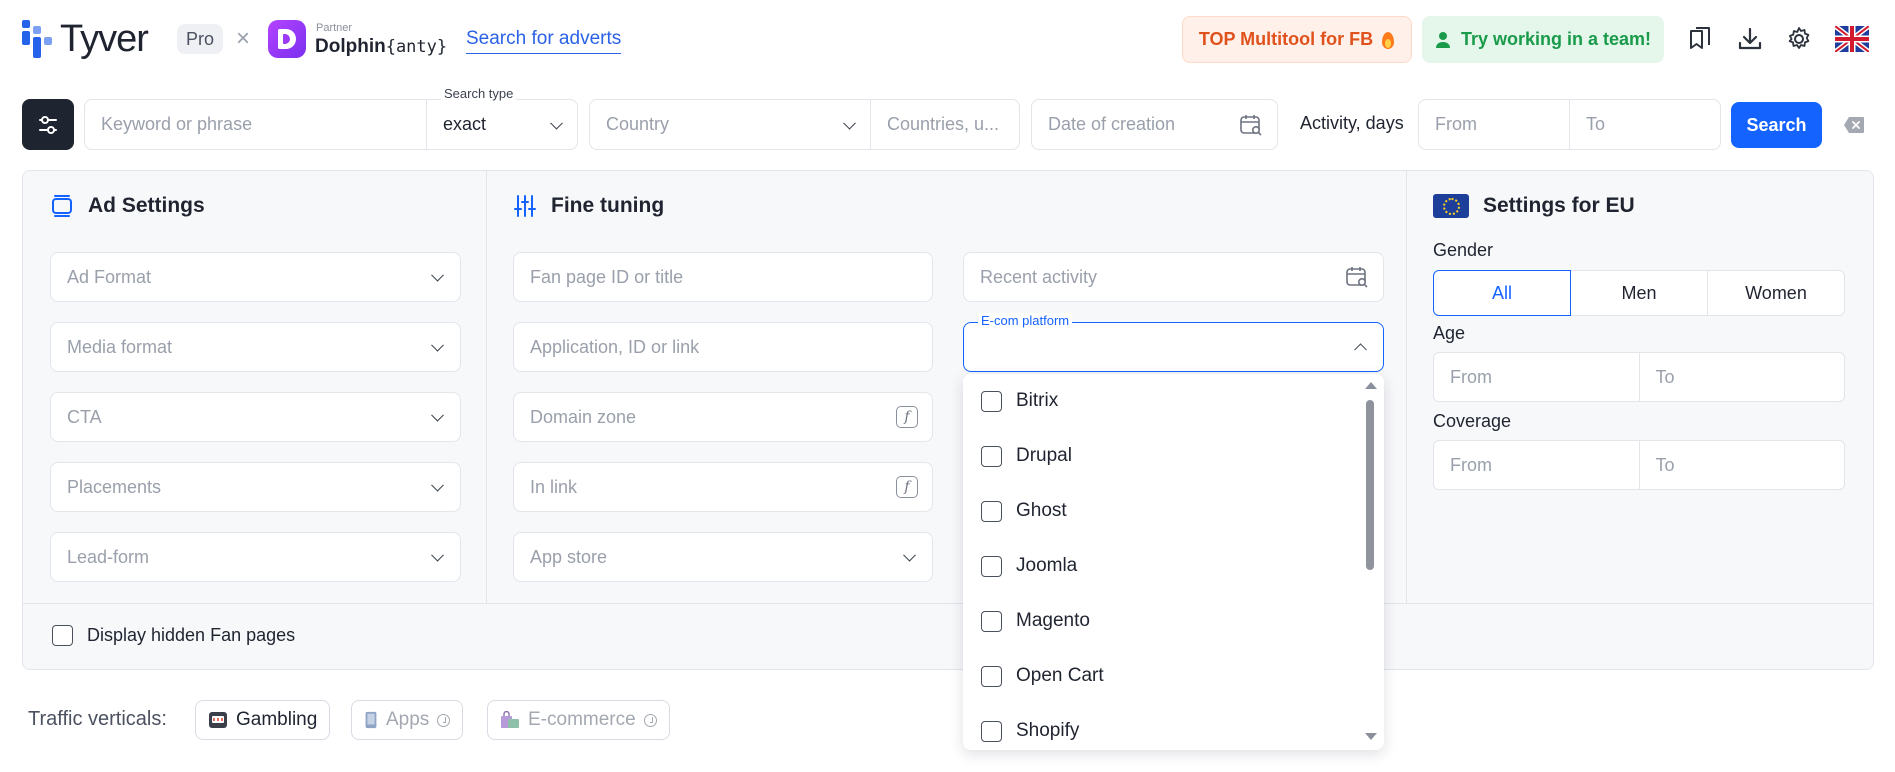  What do you see at coordinates (1700, 39) in the screenshot?
I see `bookmarks-icon` at bounding box center [1700, 39].